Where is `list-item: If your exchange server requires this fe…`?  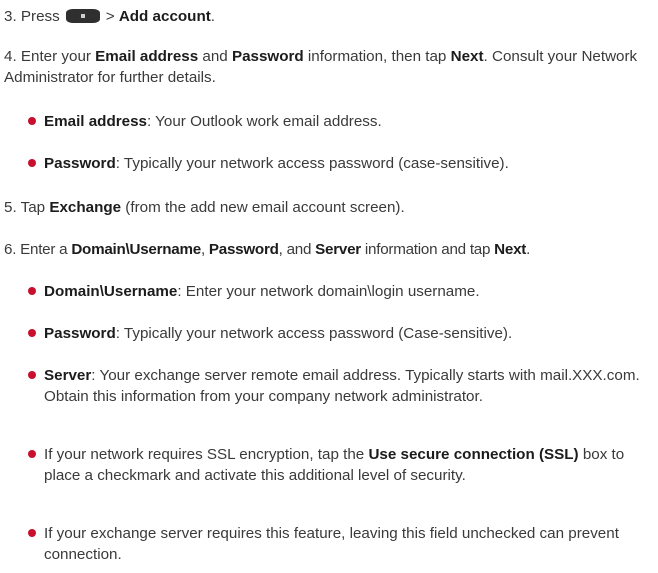 list-item: If your exchange server requires this fe… is located at coordinates (338, 544).